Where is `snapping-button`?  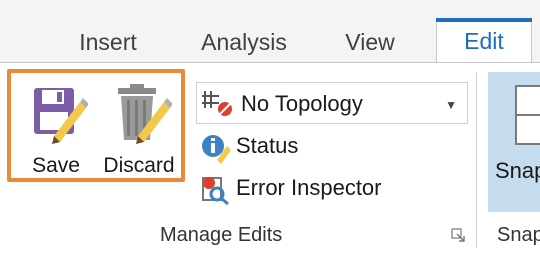 snapping-button is located at coordinates (514, 142).